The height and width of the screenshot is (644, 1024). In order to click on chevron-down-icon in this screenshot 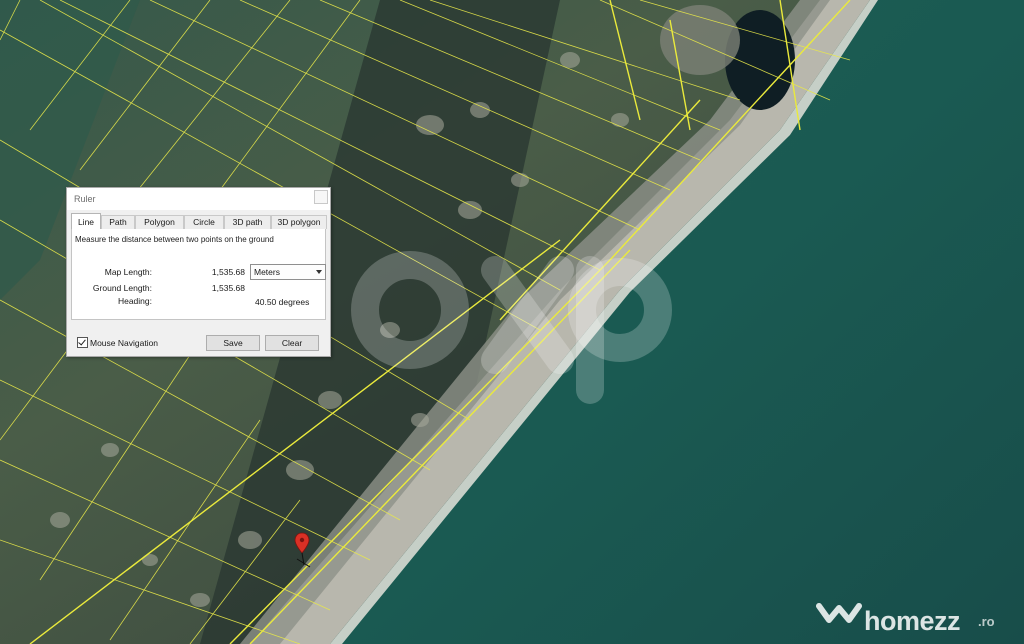, I will do `click(319, 272)`.